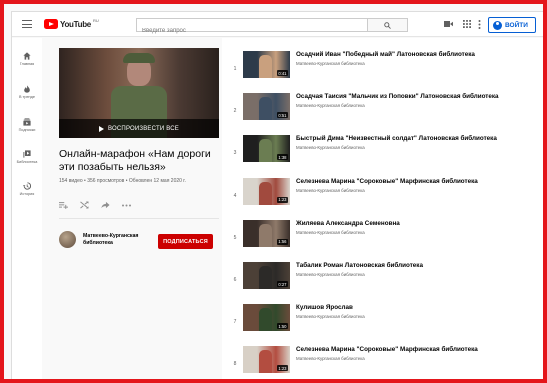 The image size is (547, 383). I want to click on more-horiz-icon, so click(126, 205).